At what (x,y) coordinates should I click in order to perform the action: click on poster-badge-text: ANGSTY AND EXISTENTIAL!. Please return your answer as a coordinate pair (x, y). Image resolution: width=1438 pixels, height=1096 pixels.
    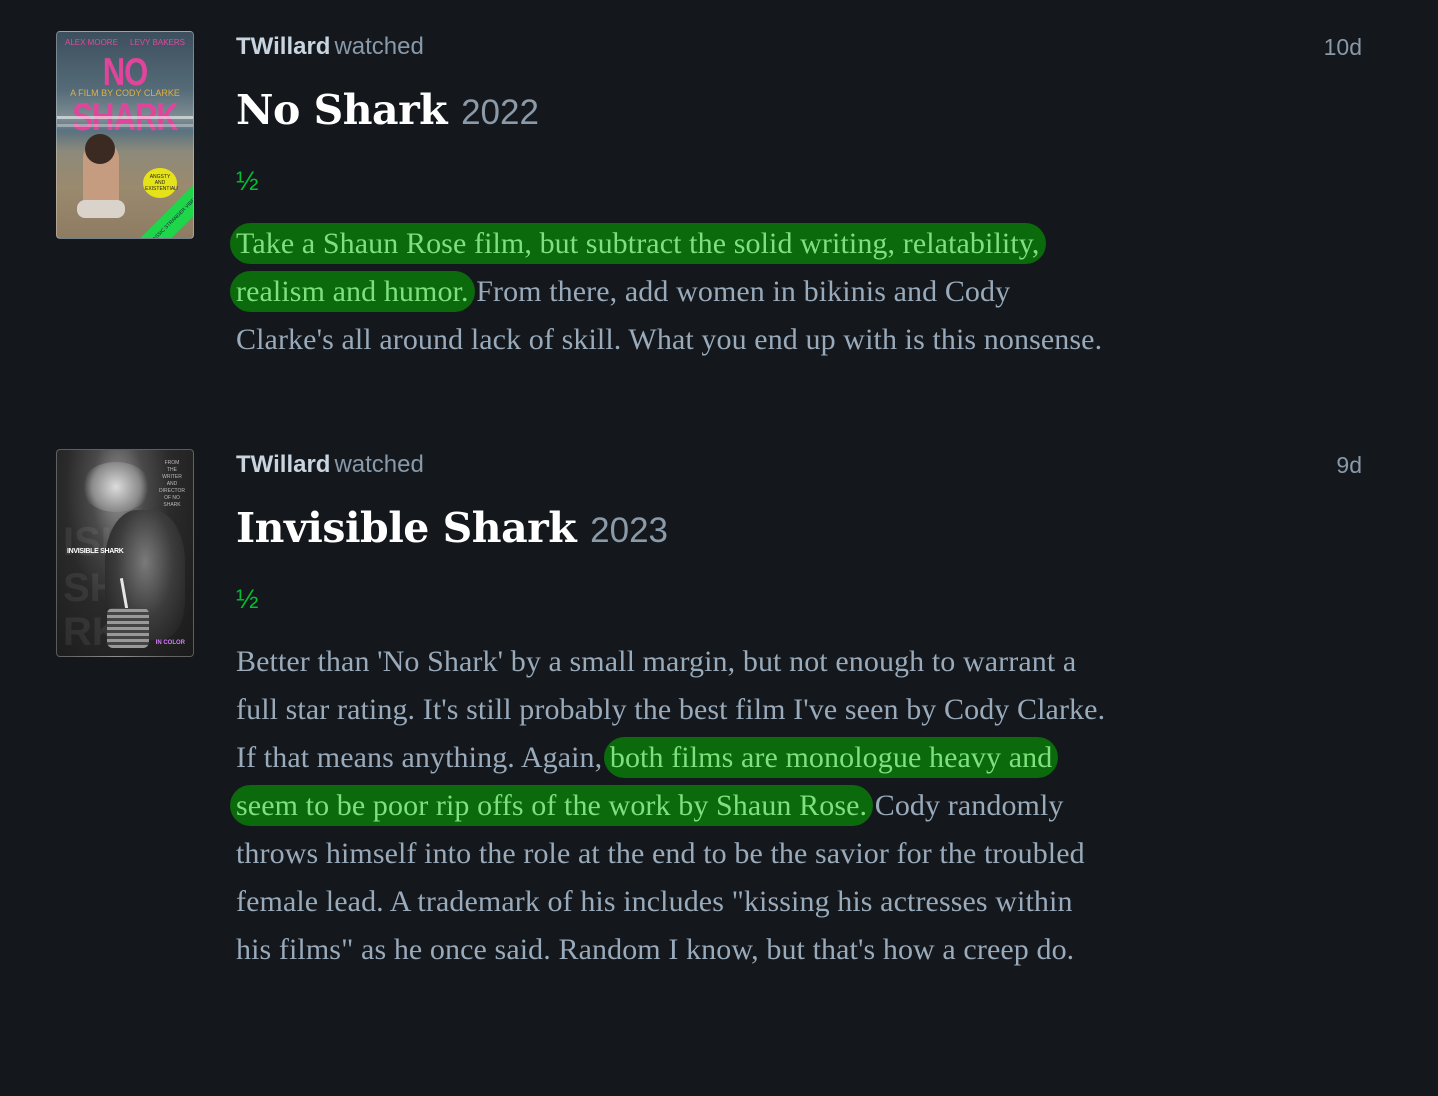
    Looking at the image, I should click on (162, 182).